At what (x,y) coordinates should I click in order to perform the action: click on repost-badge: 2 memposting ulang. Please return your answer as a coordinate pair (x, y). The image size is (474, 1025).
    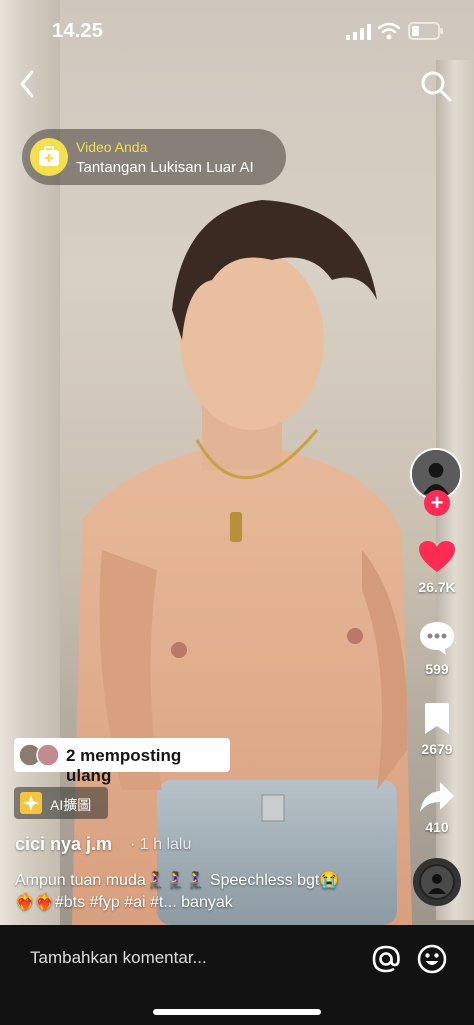
    Looking at the image, I should click on (122, 761).